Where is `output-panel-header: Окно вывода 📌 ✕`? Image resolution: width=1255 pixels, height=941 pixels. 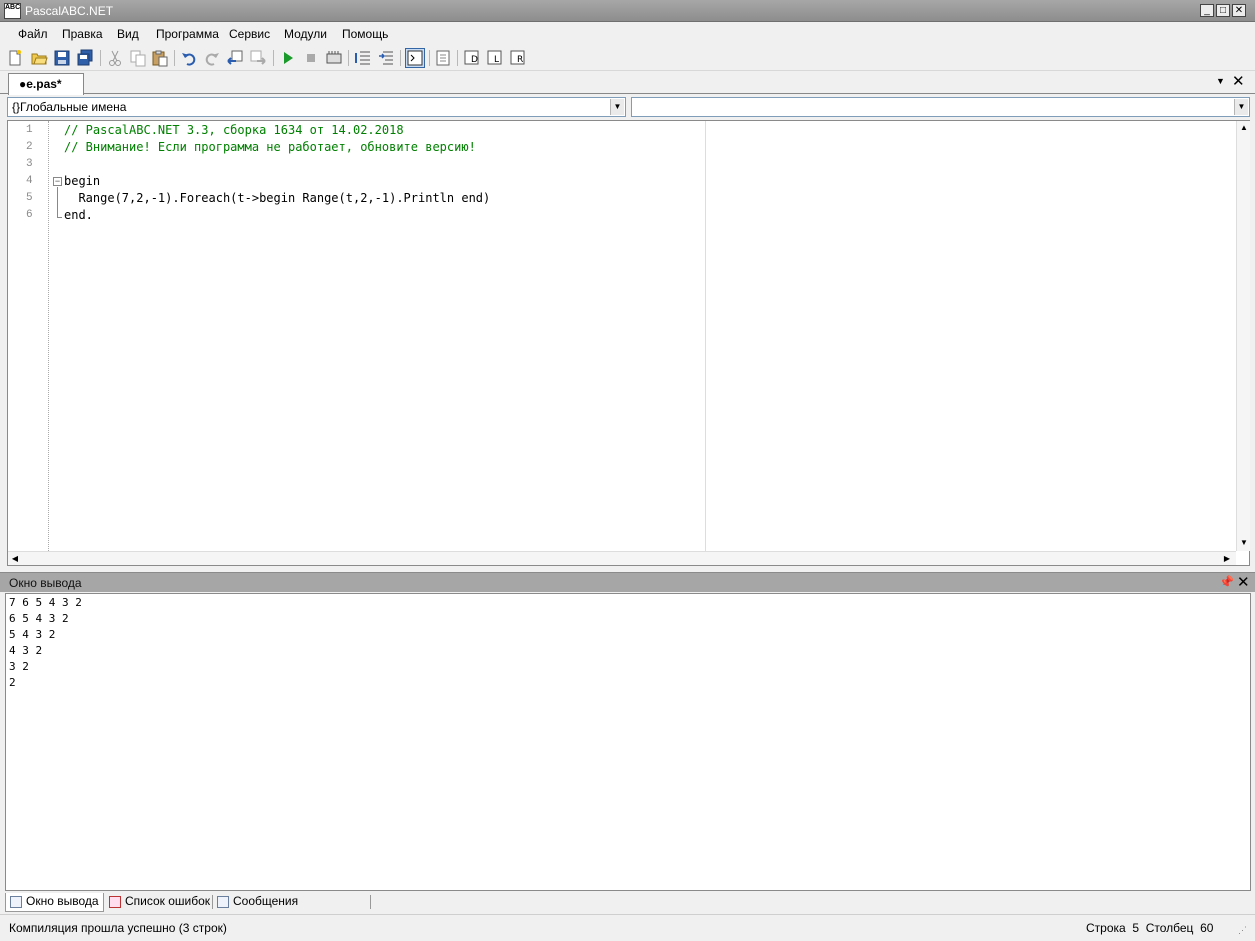
output-panel-header: Окно вывода 📌 ✕ is located at coordinates (627, 582).